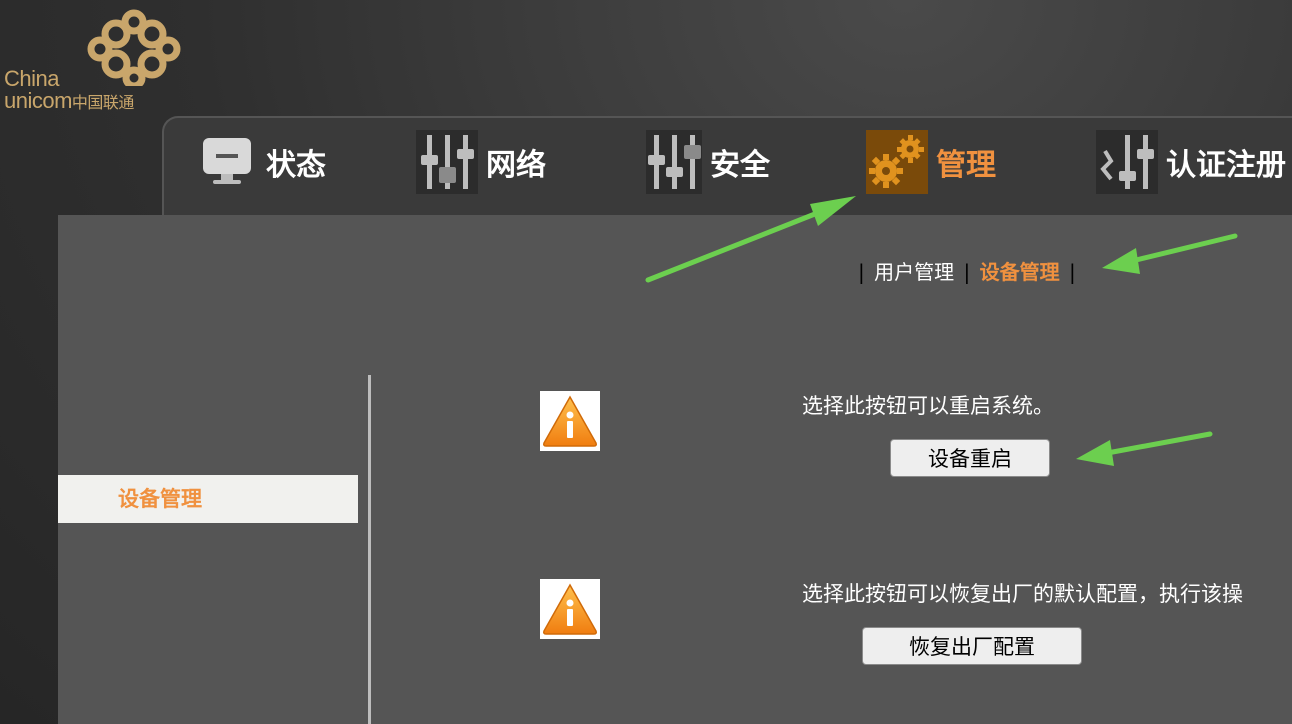  What do you see at coordinates (103, 103) in the screenshot?
I see `logo-text-unicom-cn: 中国联通` at bounding box center [103, 103].